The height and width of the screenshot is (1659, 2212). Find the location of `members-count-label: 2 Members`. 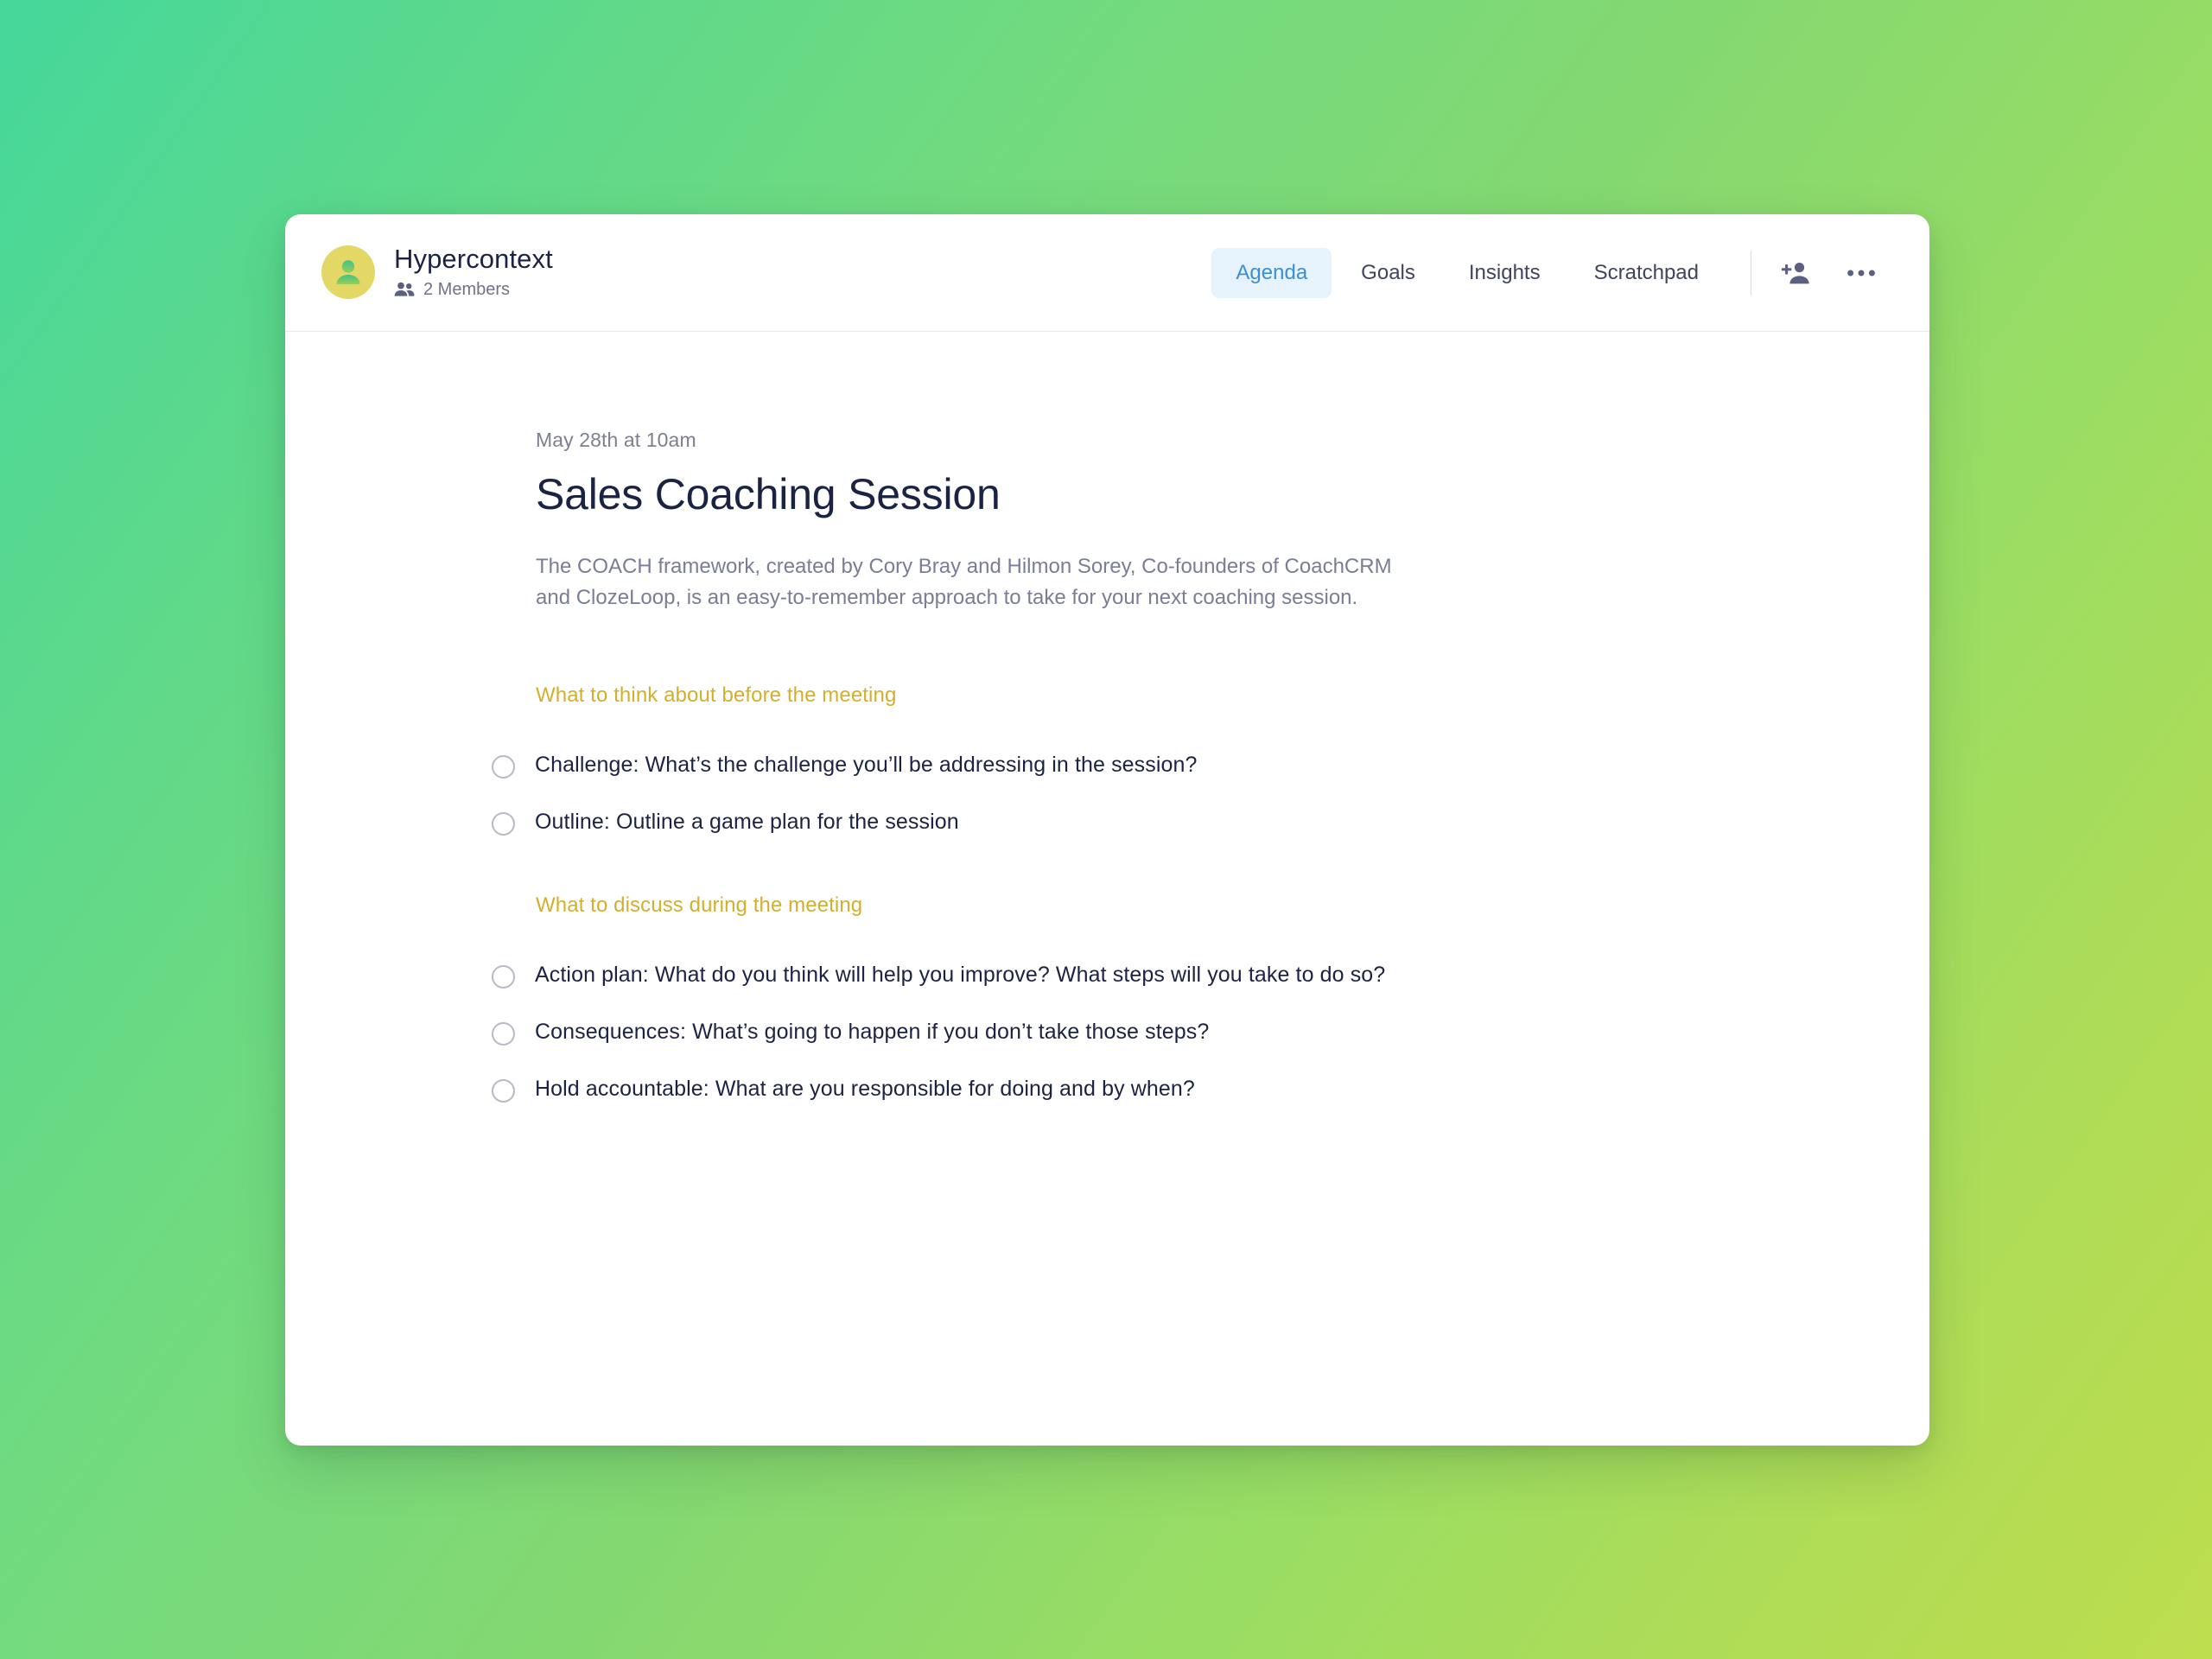

members-count-label: 2 Members is located at coordinates (467, 289).